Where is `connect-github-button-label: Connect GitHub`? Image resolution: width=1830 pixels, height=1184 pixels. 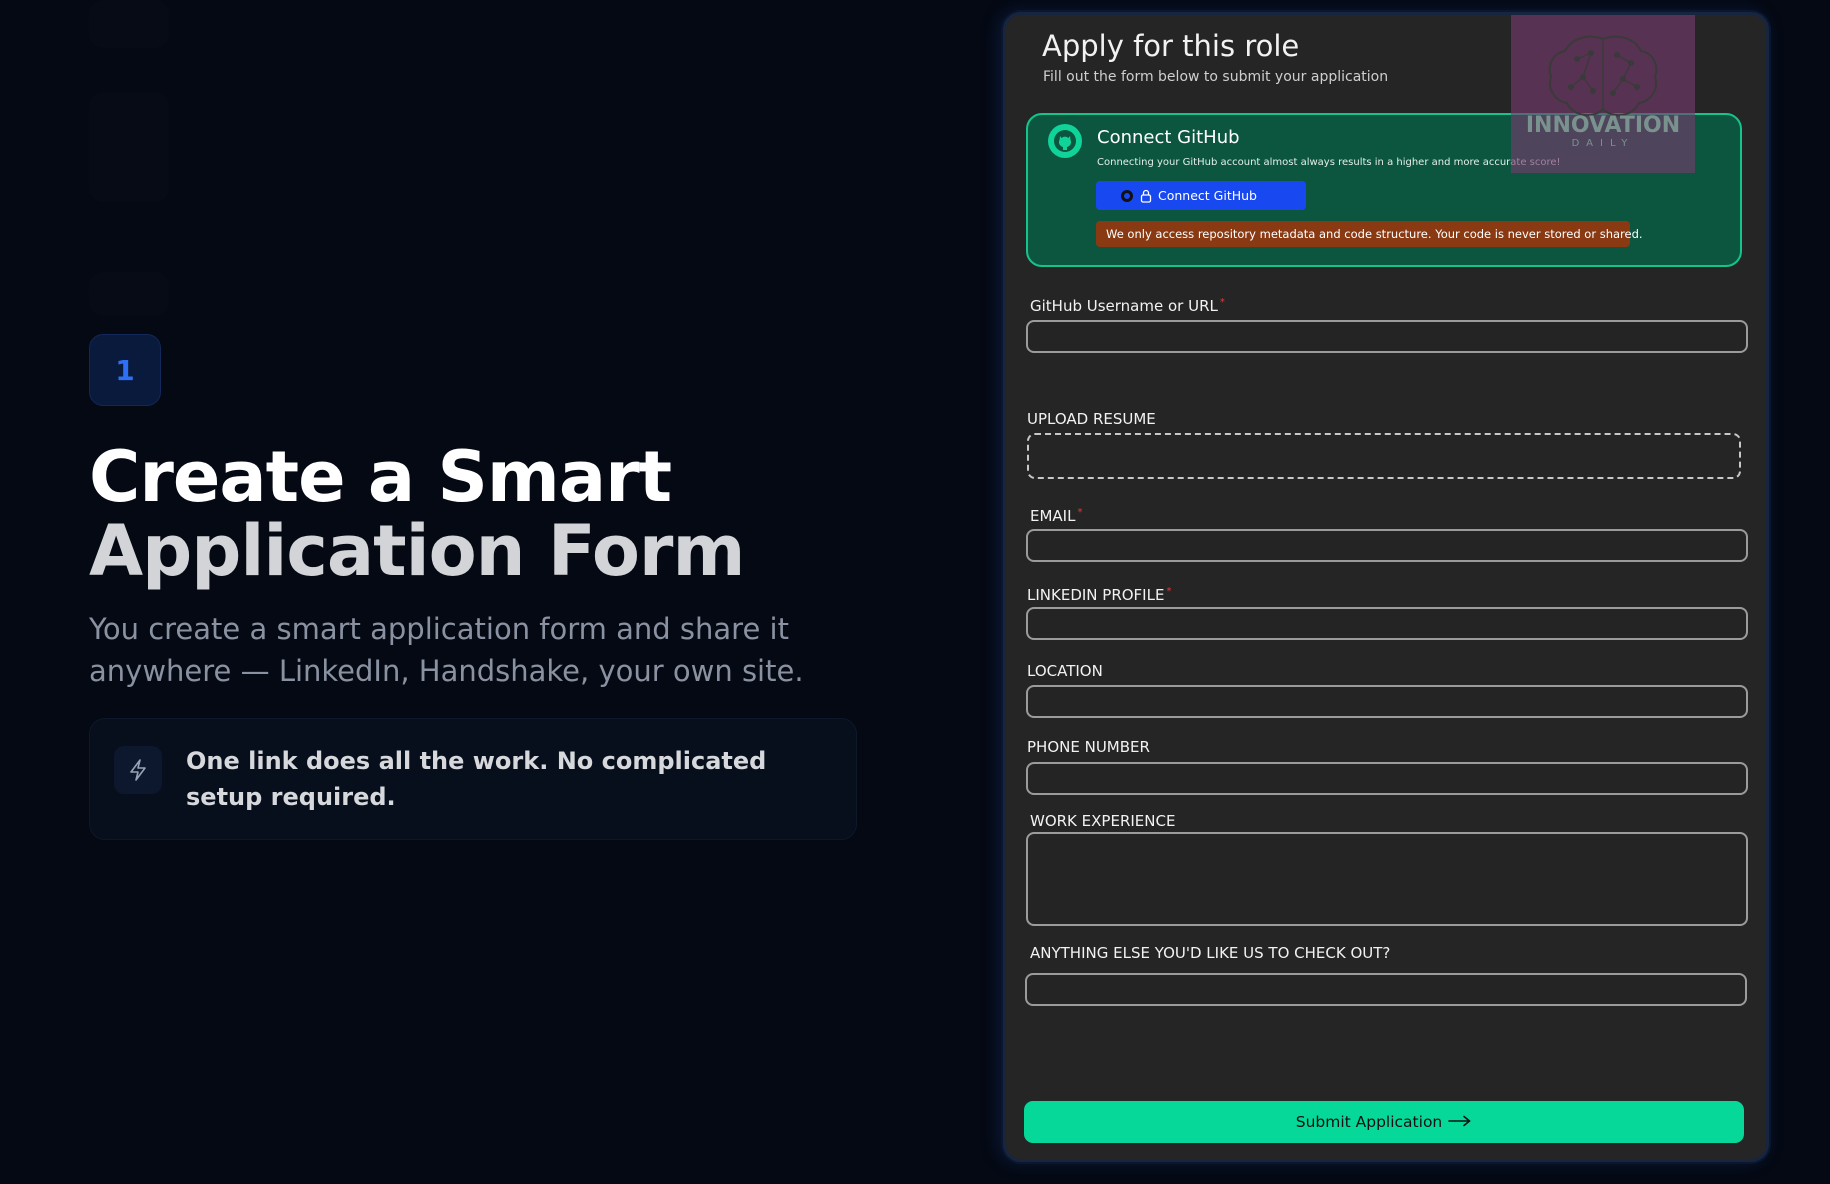 connect-github-button-label: Connect GitHub is located at coordinates (1207, 195).